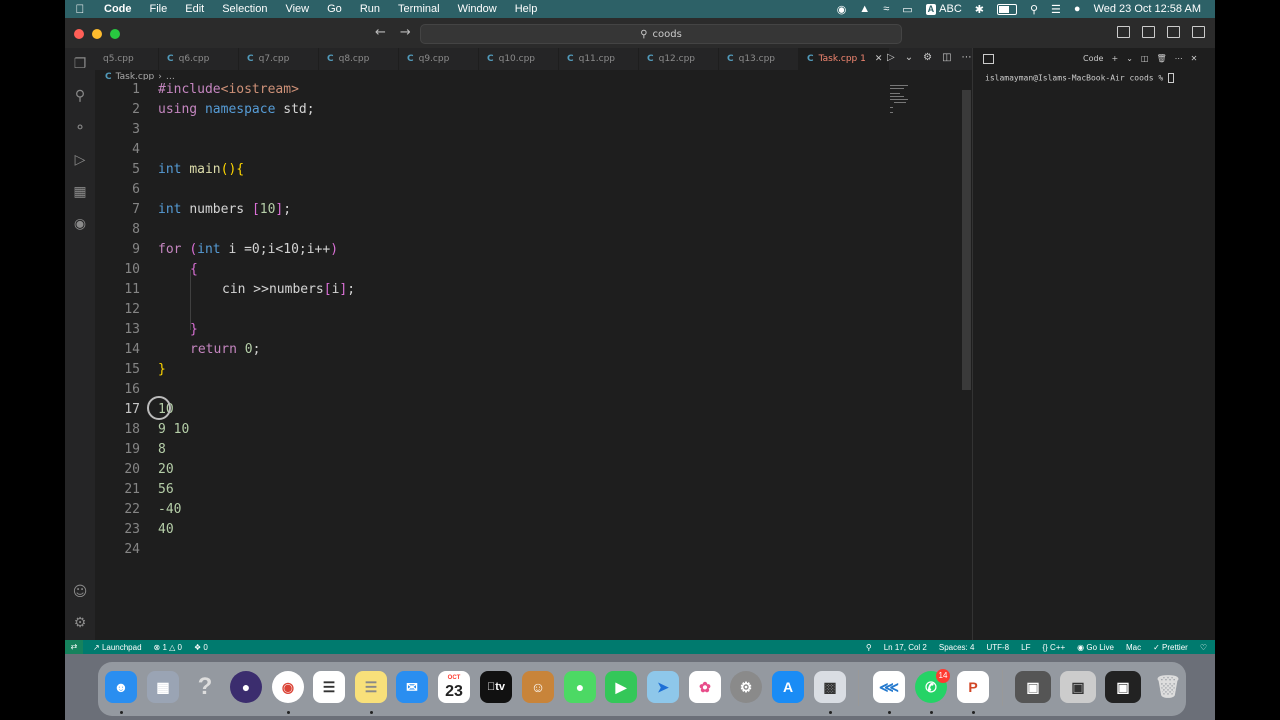 The height and width of the screenshot is (720, 1280). I want to click on new-terminal-icon: +, so click(1114, 58).